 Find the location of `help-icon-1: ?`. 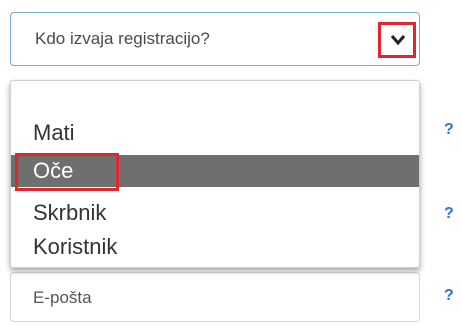

help-icon-1: ? is located at coordinates (449, 130).